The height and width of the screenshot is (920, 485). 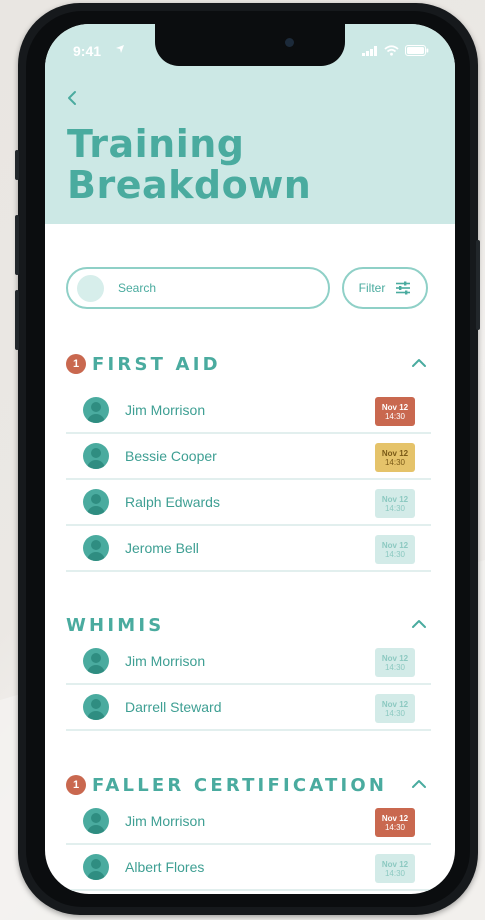 What do you see at coordinates (250, 364) in the screenshot?
I see `section-header-first-aid: 1 FIRST AID` at bounding box center [250, 364].